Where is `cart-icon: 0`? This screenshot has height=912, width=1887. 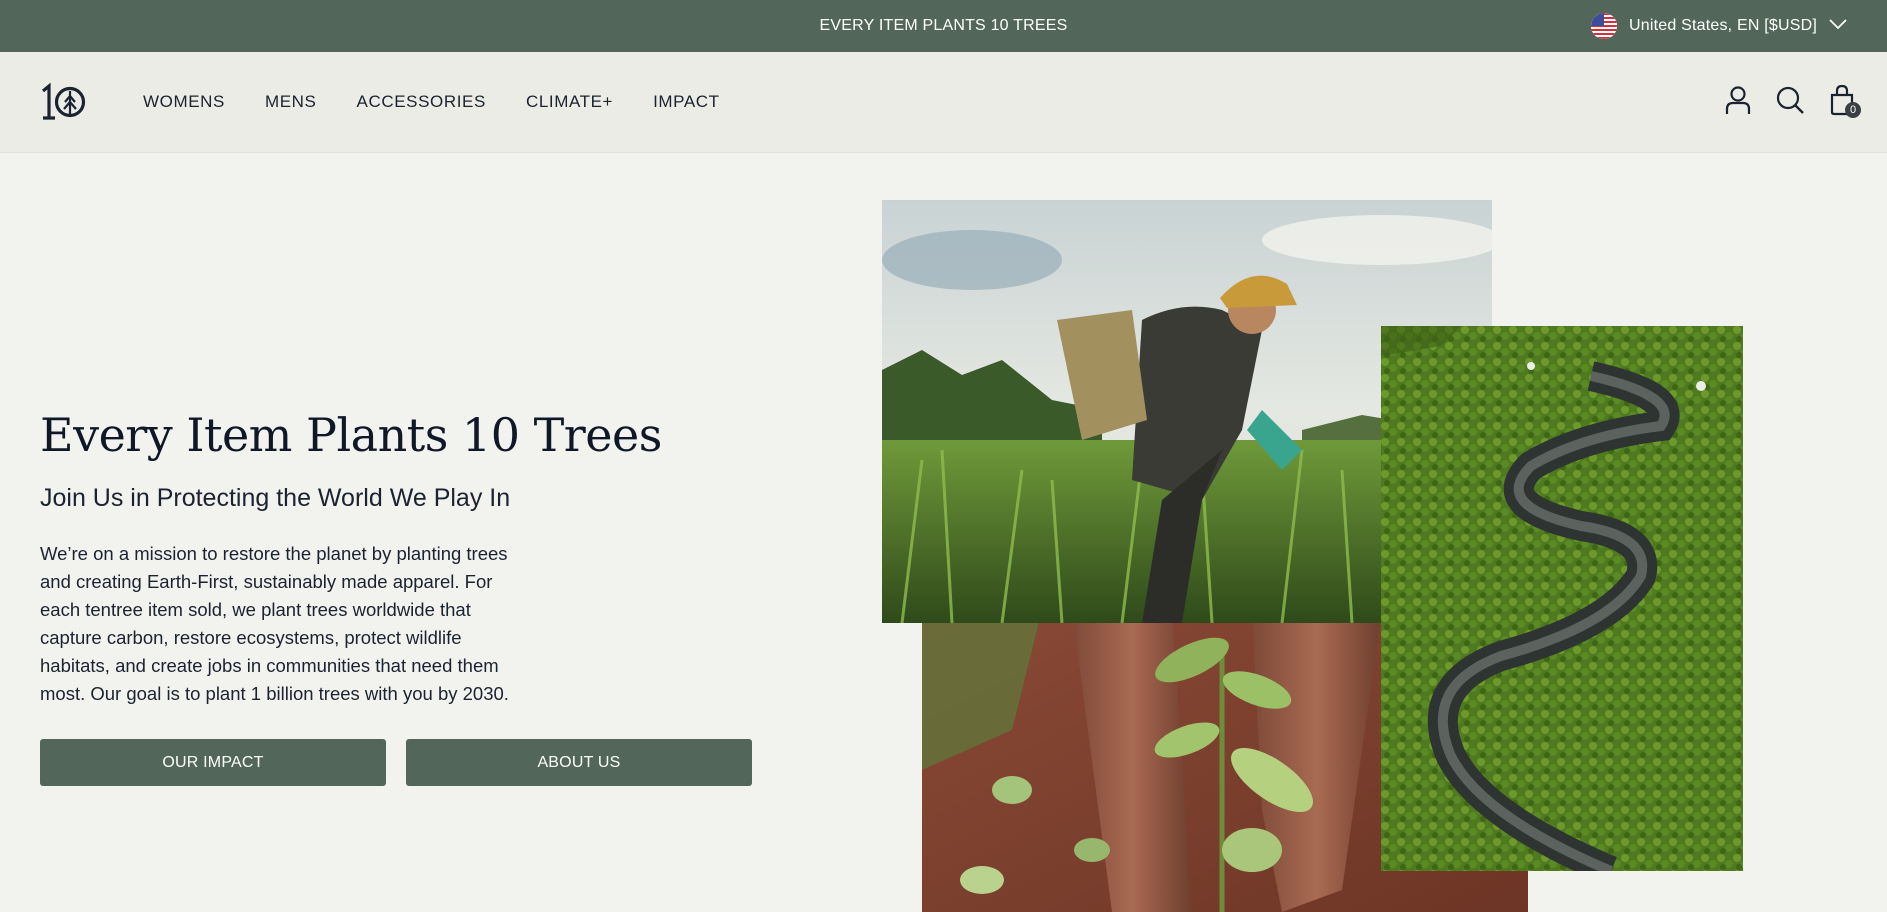
cart-icon: 0 is located at coordinates (1844, 101).